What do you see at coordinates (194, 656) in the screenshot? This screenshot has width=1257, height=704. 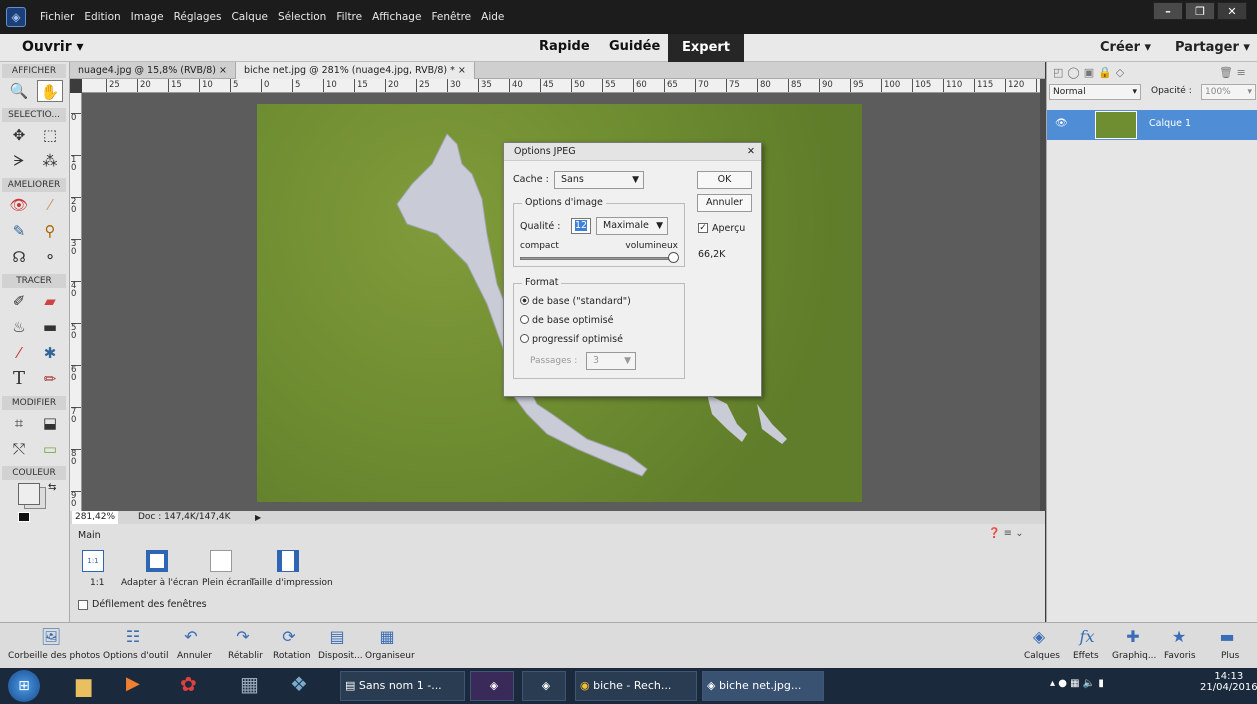 I see `undo-button: Annuler` at bounding box center [194, 656].